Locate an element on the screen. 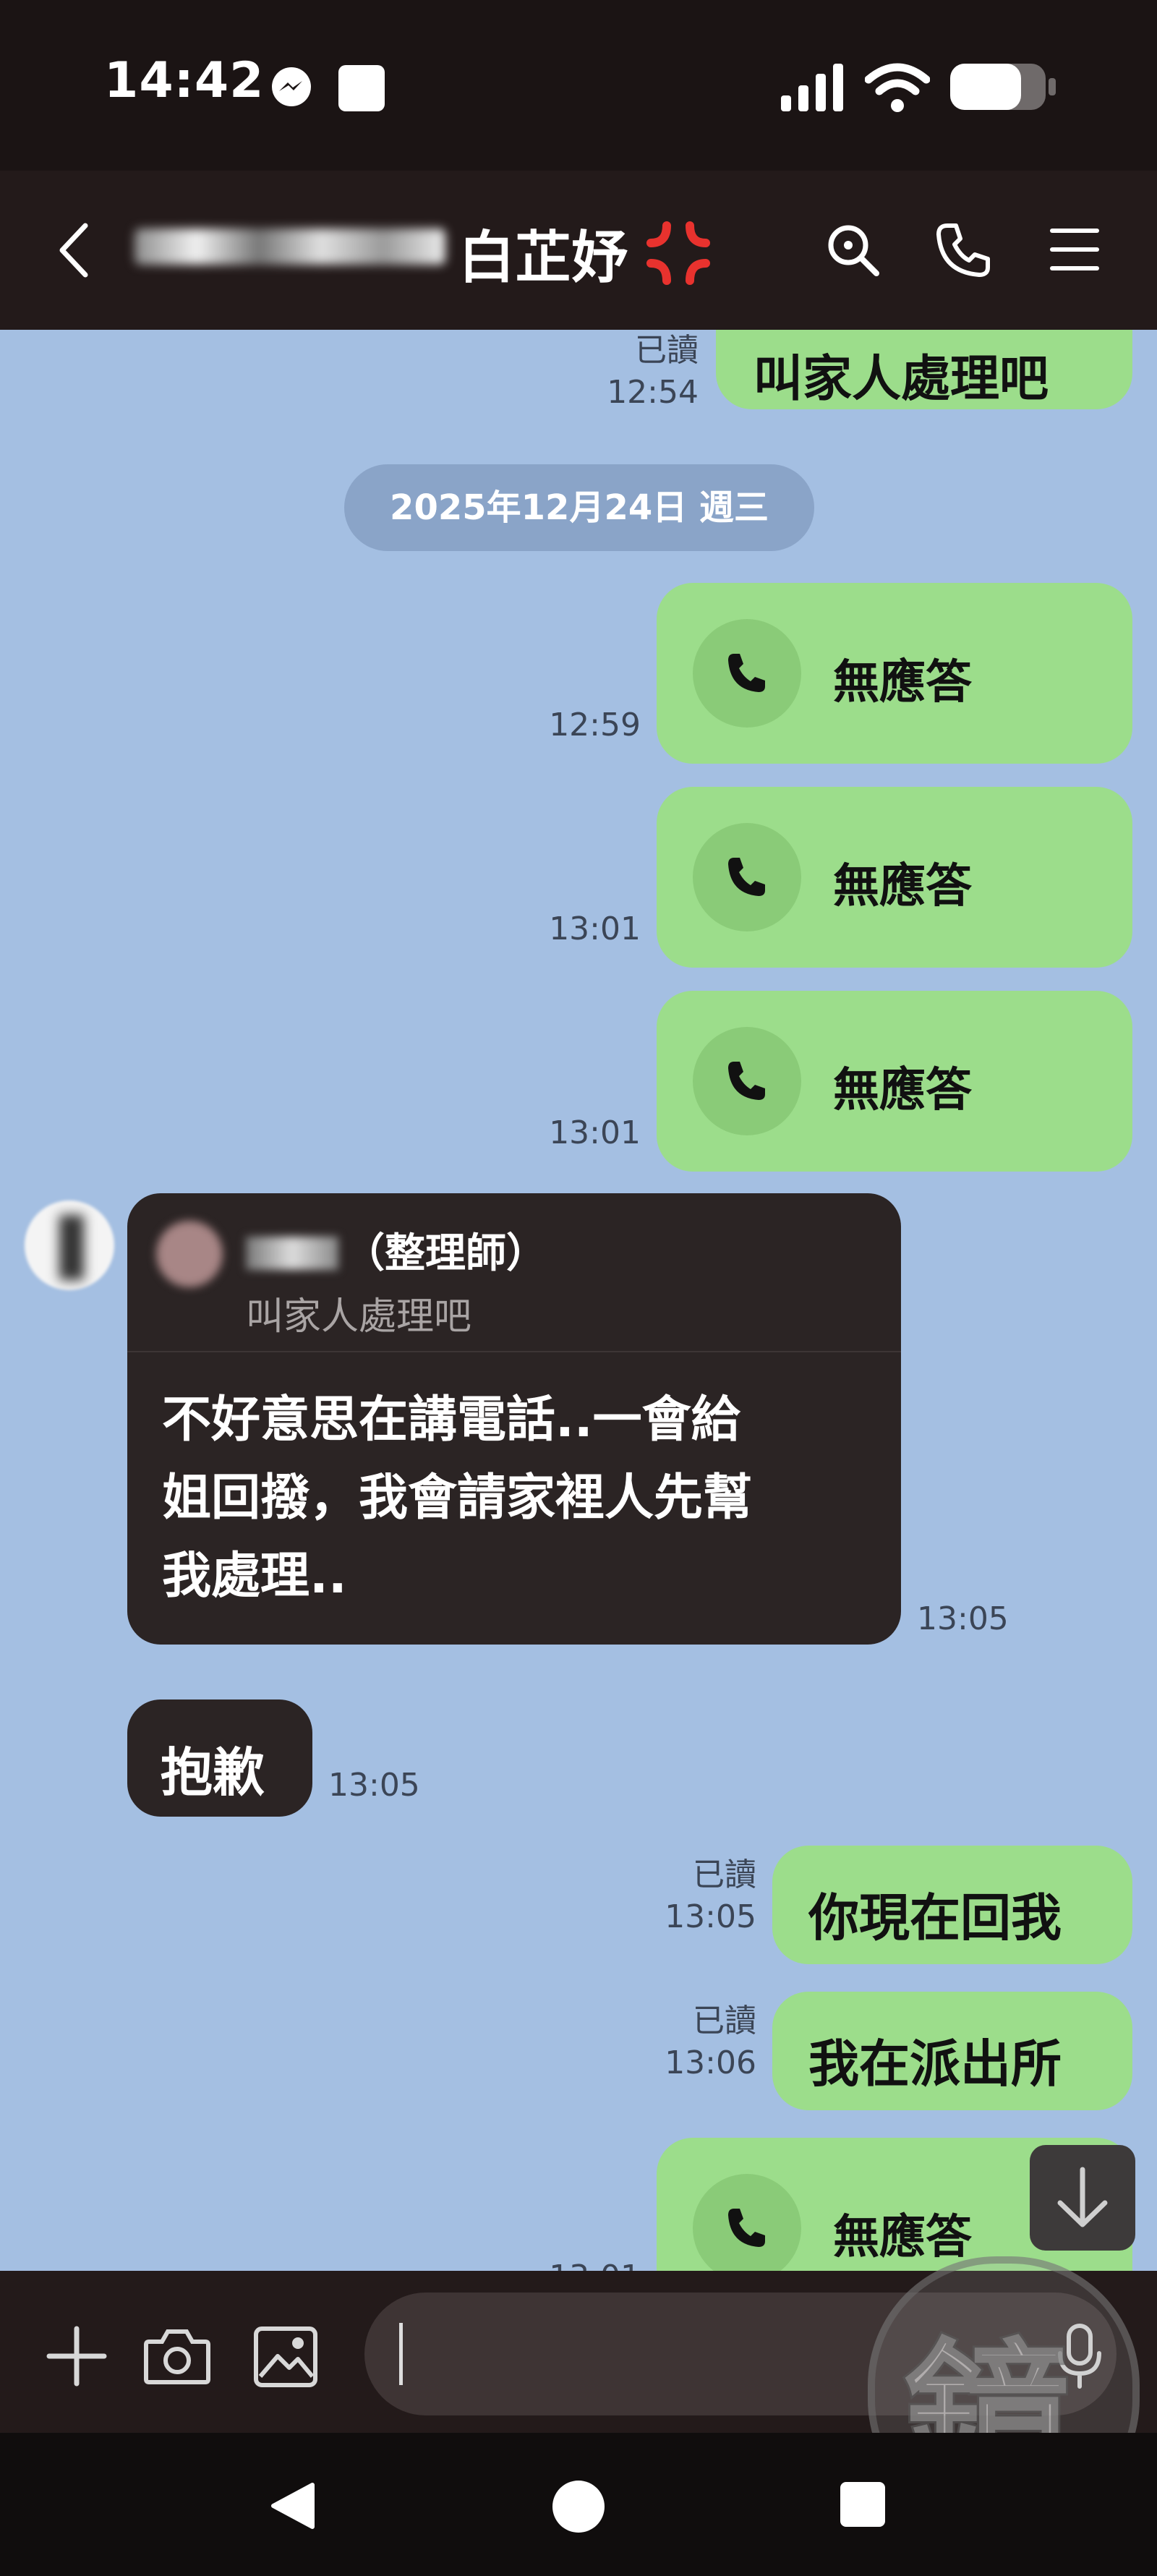 The height and width of the screenshot is (2576, 1157). message-bubble: 抱歉 is located at coordinates (219, 1758).